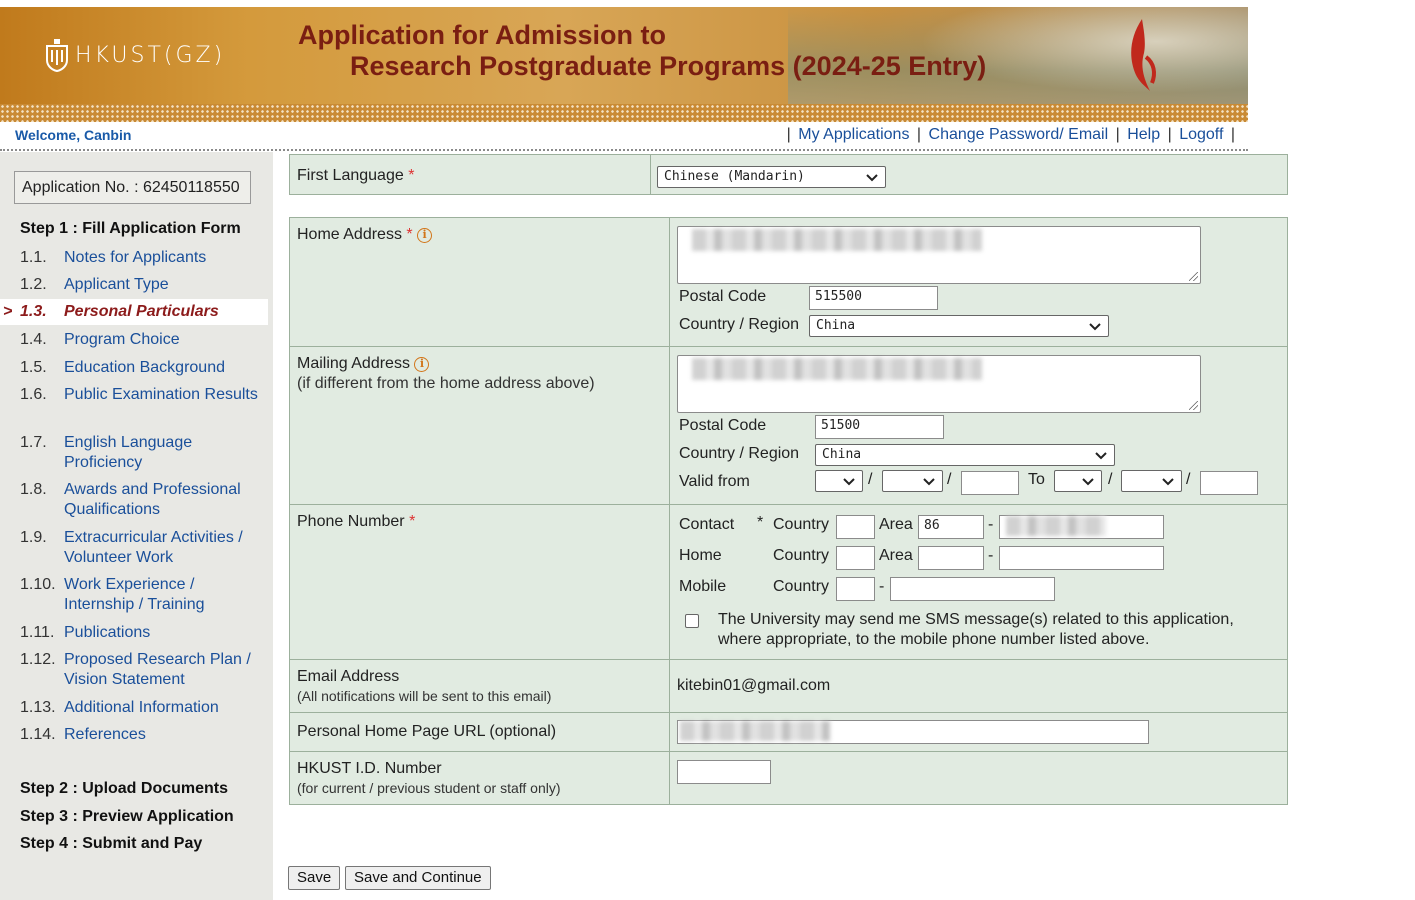 Image resolution: width=1415 pixels, height=900 pixels. Describe the element at coordinates (1078, 481) in the screenshot. I see `valid-to-day-select` at that location.